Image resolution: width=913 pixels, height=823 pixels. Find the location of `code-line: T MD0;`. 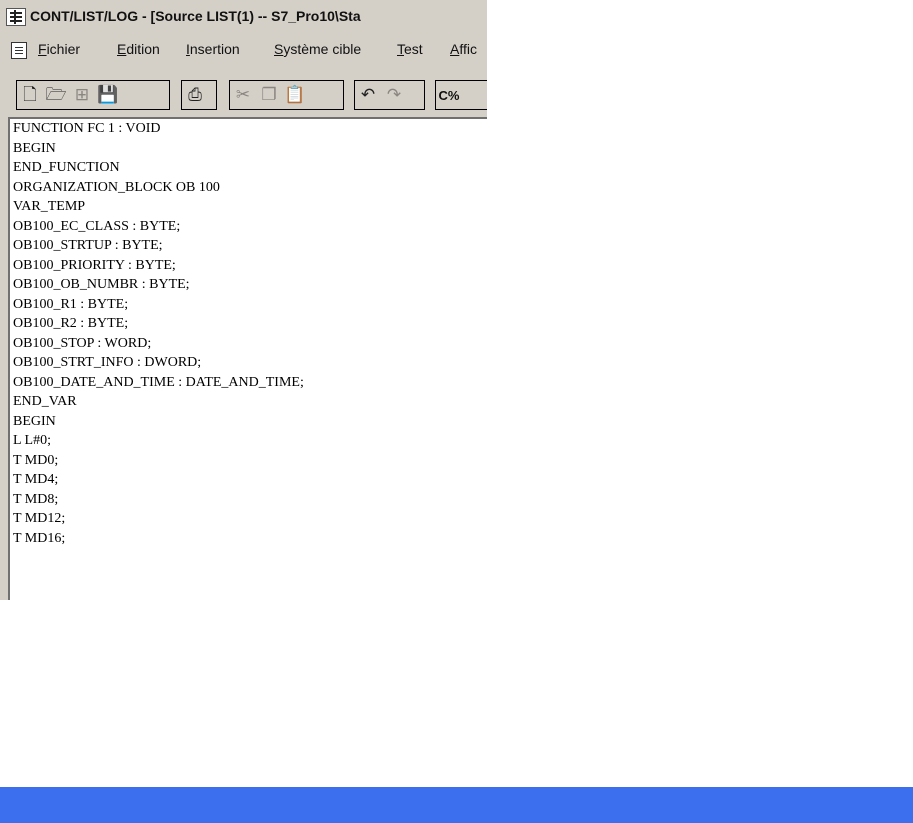

code-line: T MD0; is located at coordinates (36, 460).